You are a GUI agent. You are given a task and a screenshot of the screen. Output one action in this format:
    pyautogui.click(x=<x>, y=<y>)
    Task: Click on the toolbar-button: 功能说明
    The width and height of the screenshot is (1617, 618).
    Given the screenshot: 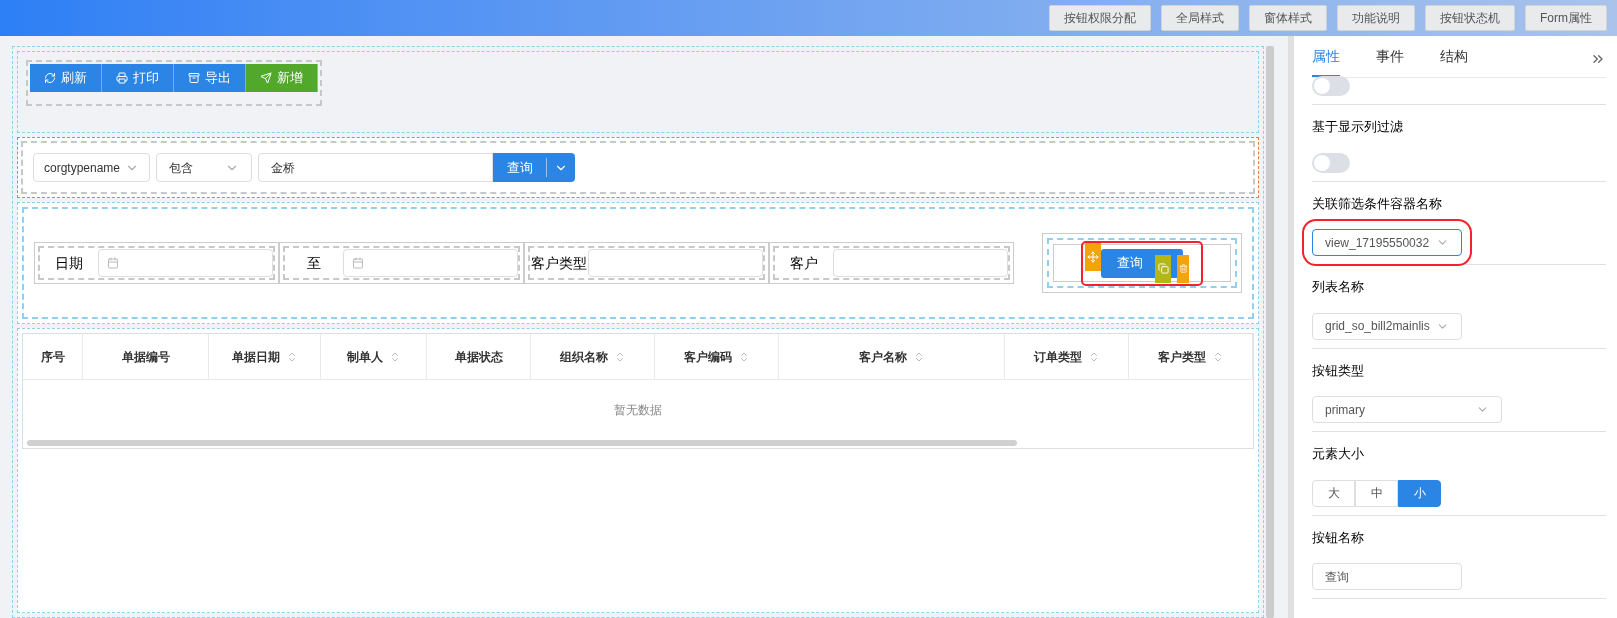 What is the action you would take?
    pyautogui.click(x=1376, y=18)
    